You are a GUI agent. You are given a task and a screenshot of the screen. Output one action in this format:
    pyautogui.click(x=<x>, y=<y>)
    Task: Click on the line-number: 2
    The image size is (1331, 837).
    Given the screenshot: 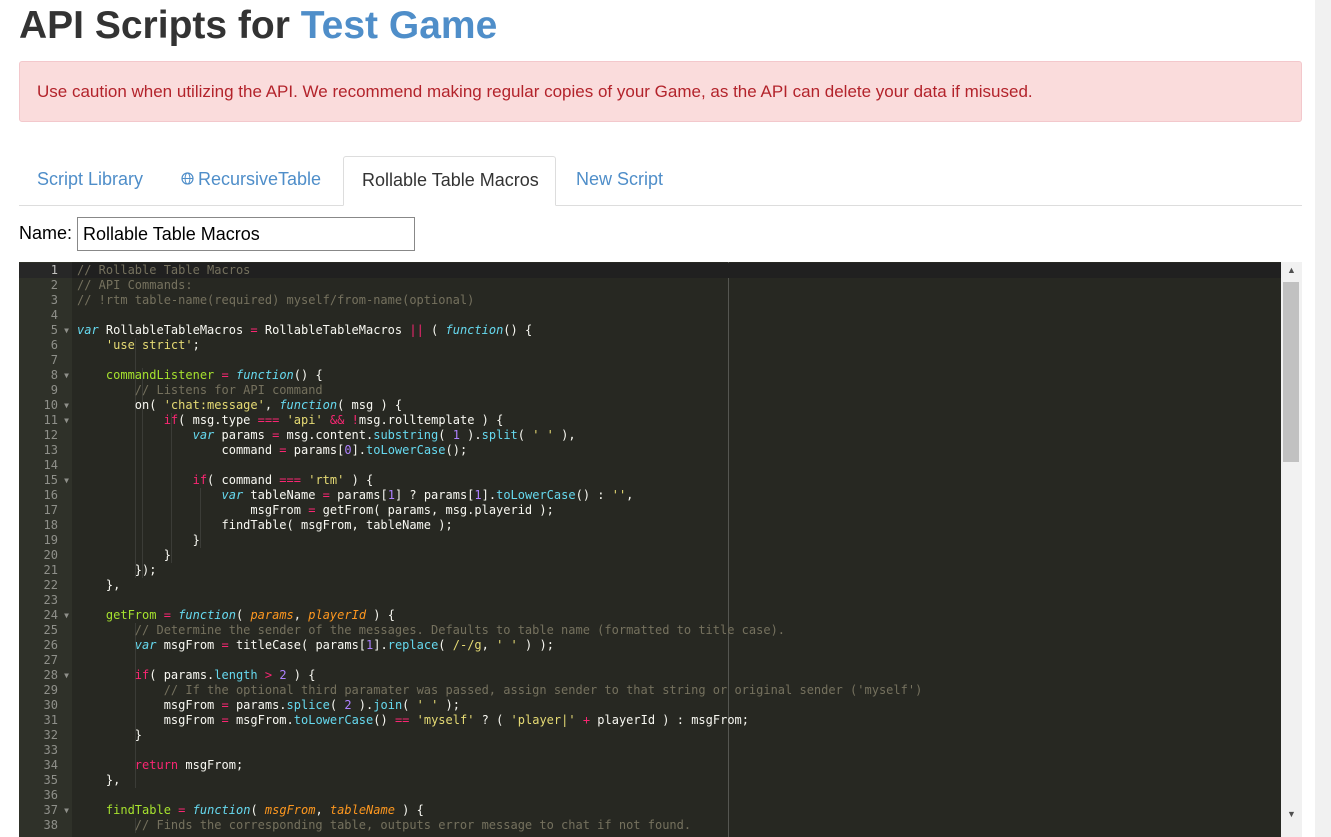 What is the action you would take?
    pyautogui.click(x=45, y=285)
    